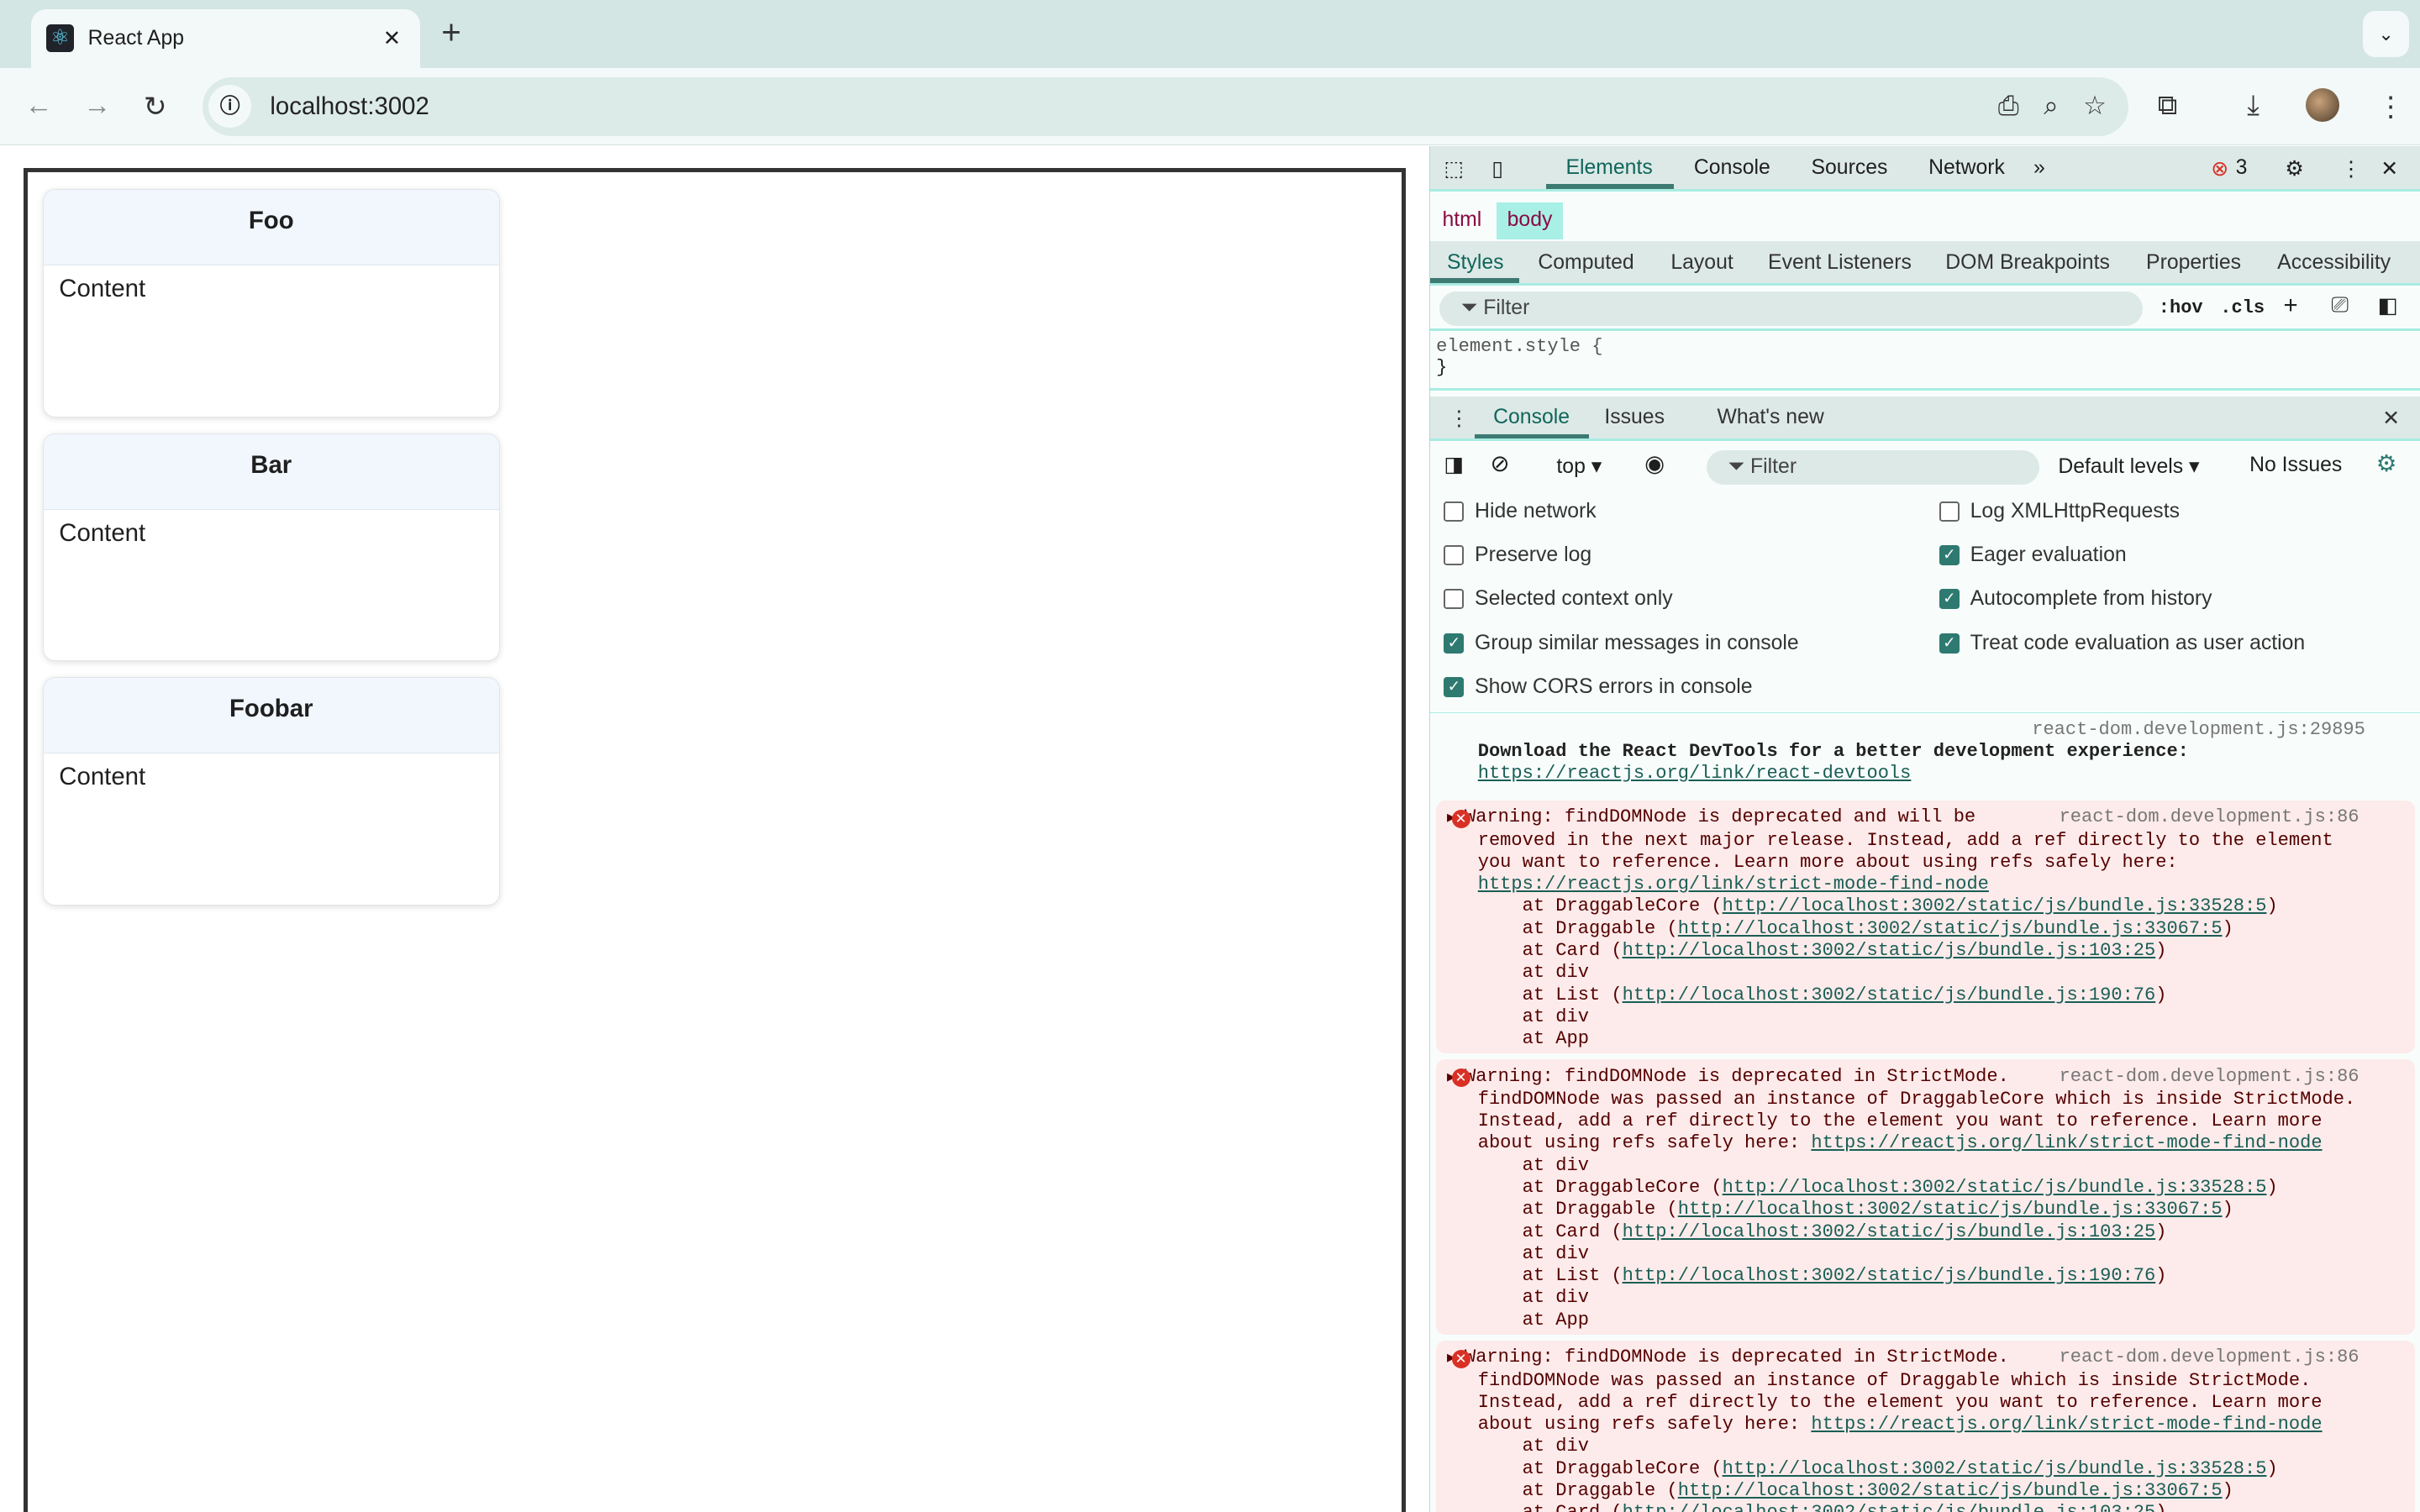 This screenshot has height=1512, width=2420. I want to click on card: Foobar Content, so click(271, 791).